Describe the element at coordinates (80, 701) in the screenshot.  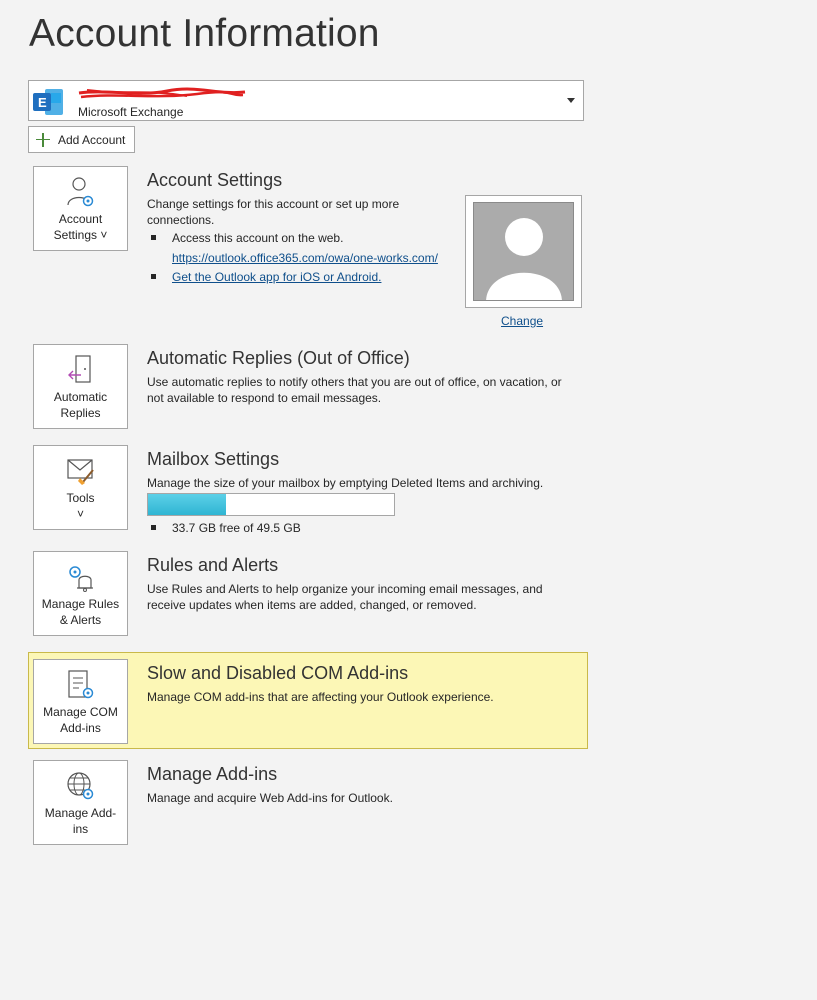
I see `manage-com-addins-button: Manage COM Add-ins` at that location.